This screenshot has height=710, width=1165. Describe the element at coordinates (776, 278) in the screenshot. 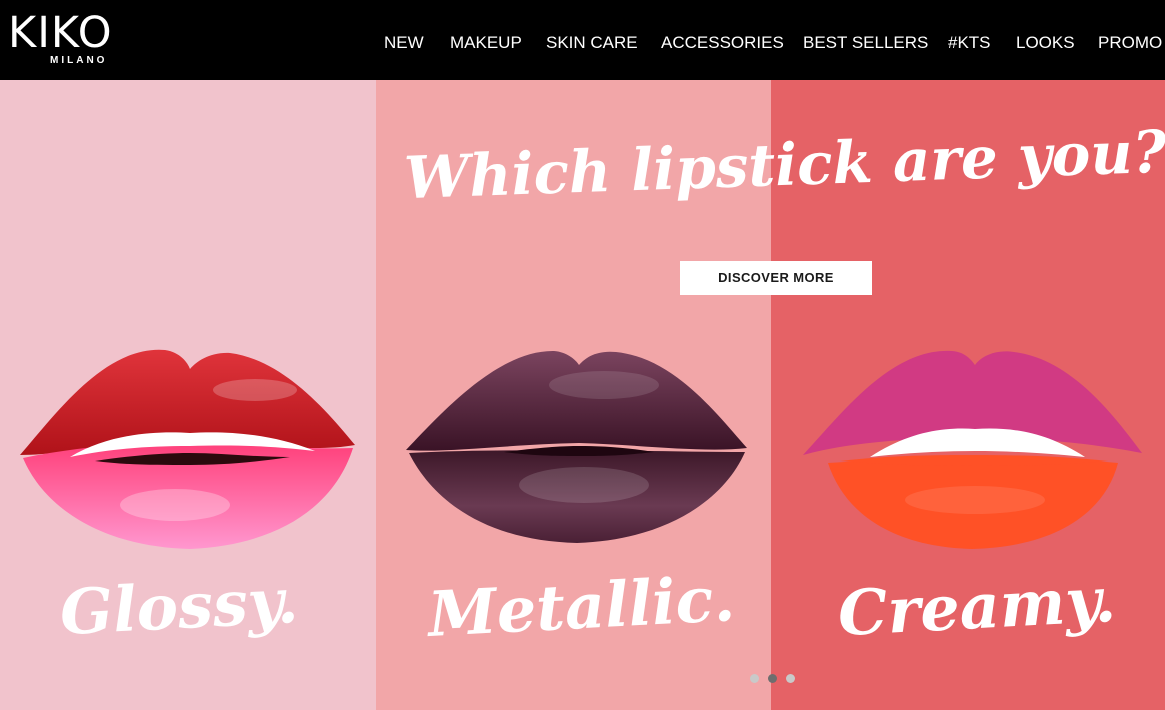

I see `discover-more-button: DISCOVER MORE` at that location.